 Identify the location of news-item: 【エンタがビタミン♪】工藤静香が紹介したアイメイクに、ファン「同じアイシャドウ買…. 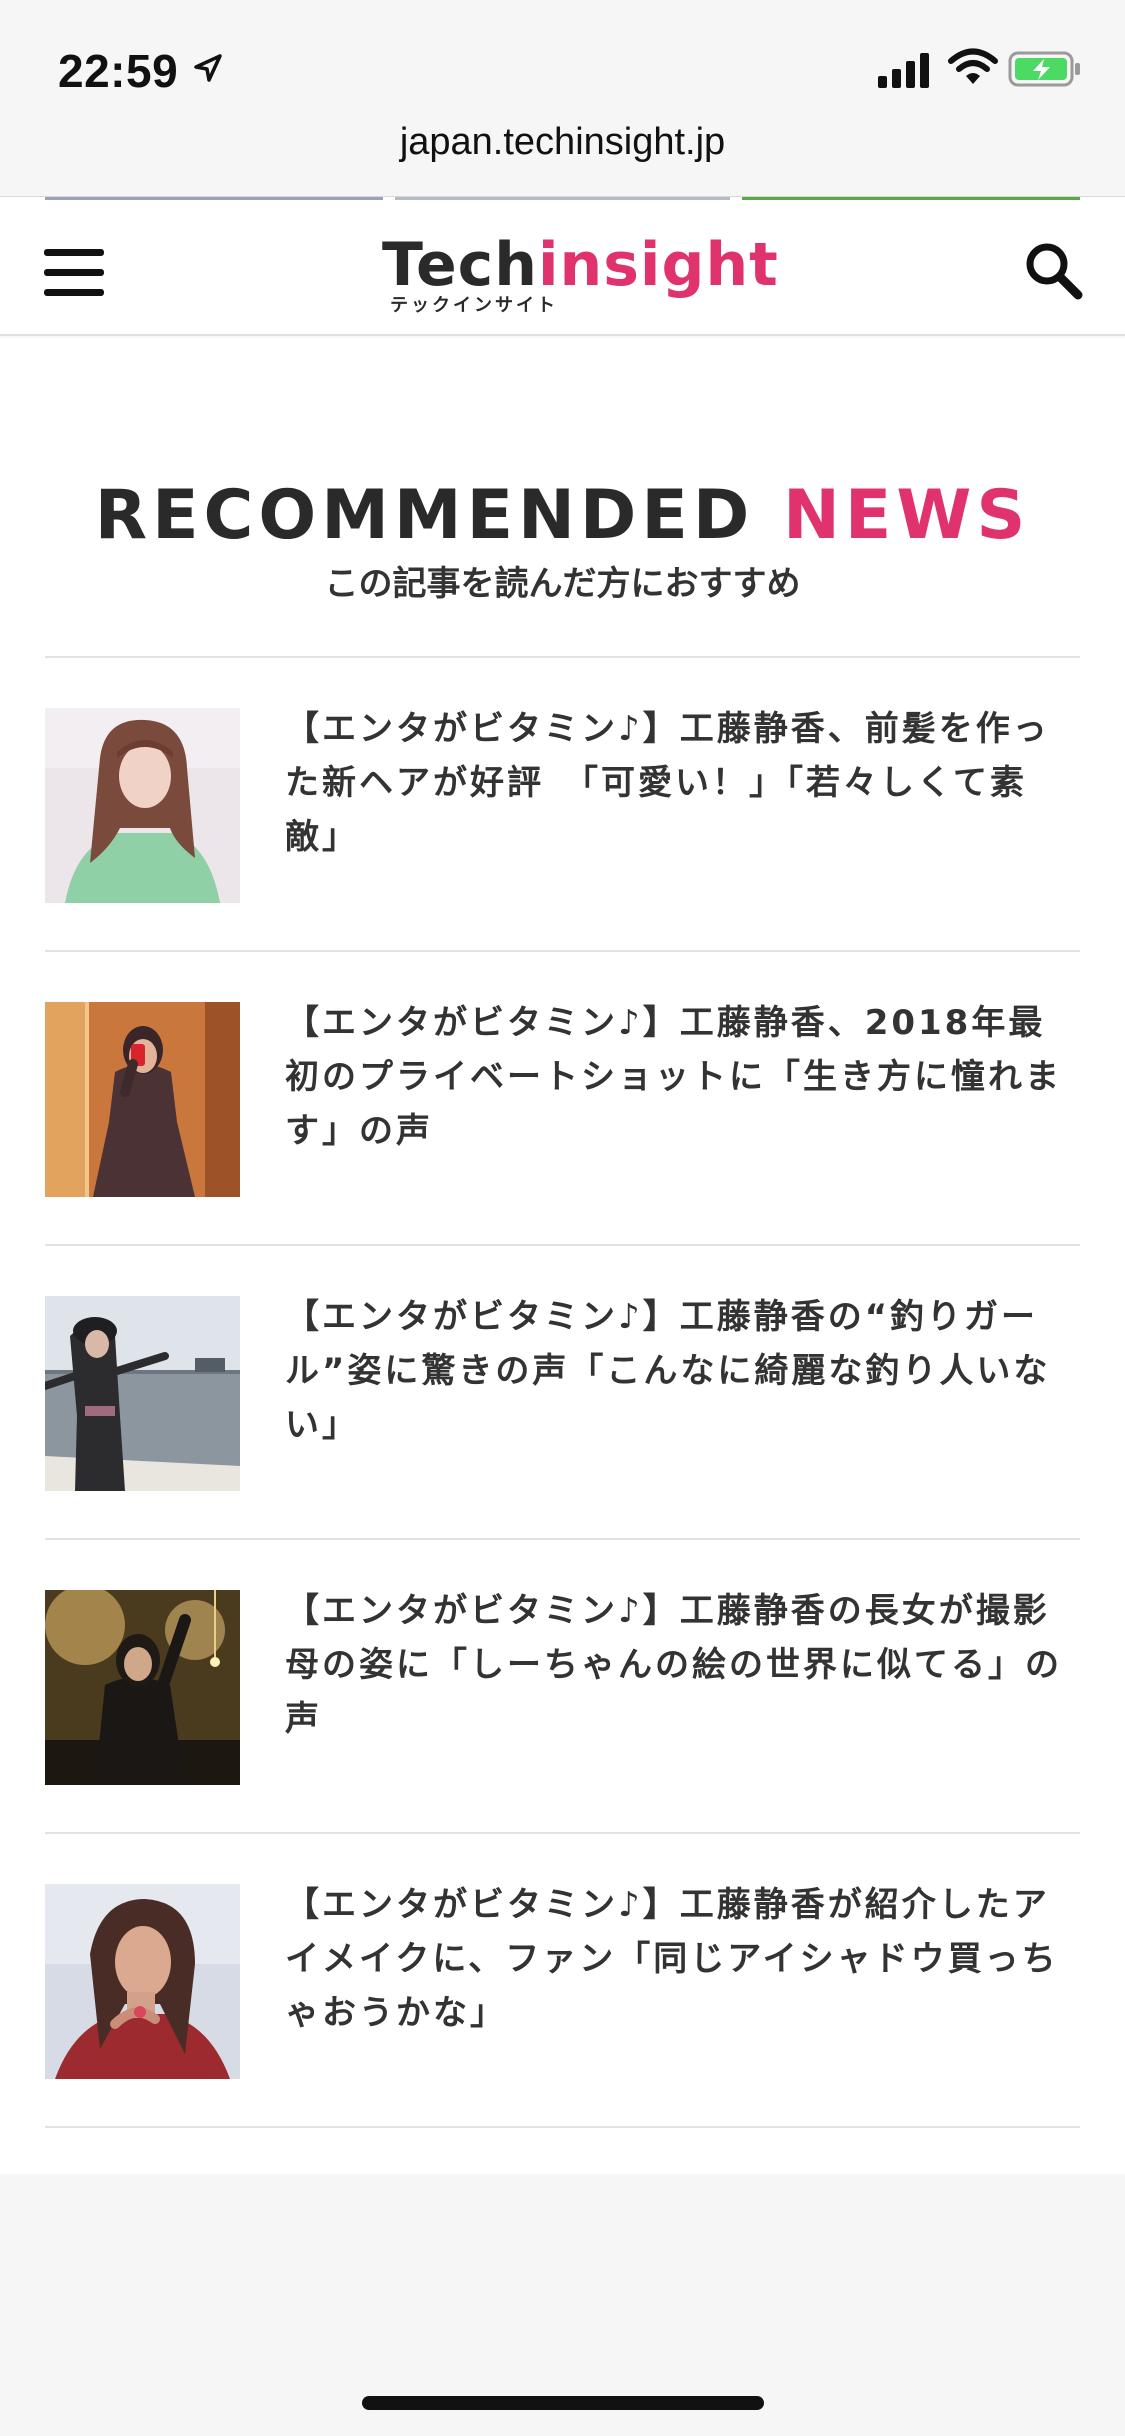
(562, 1981).